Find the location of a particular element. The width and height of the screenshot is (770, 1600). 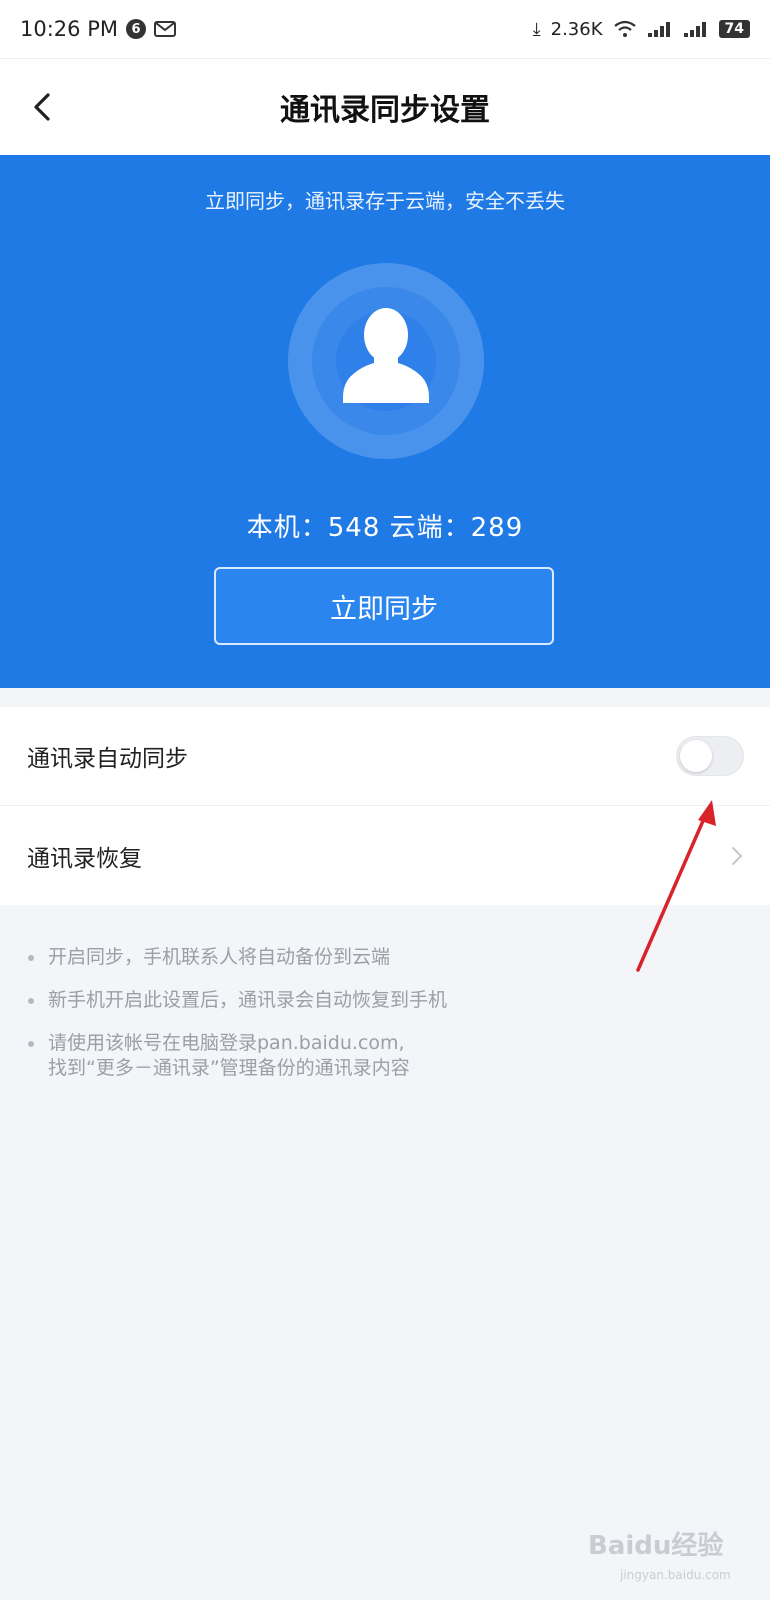

mail-icon is located at coordinates (164, 29).